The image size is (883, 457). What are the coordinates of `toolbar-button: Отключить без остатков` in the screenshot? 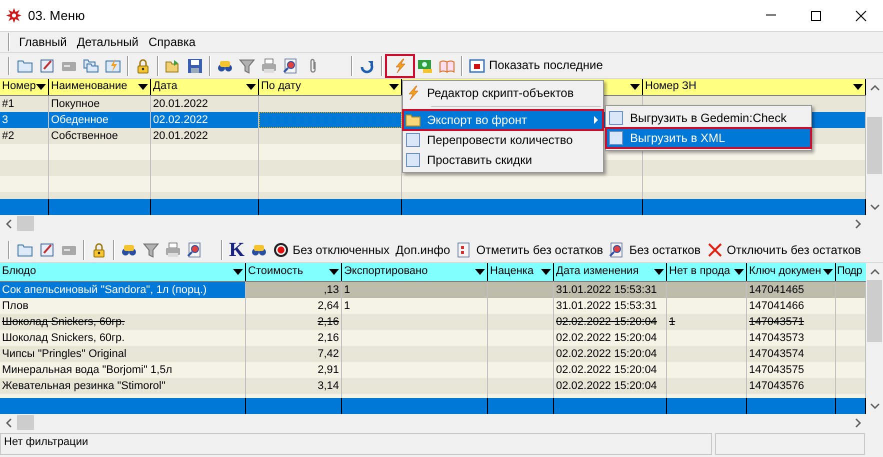 It's located at (784, 250).